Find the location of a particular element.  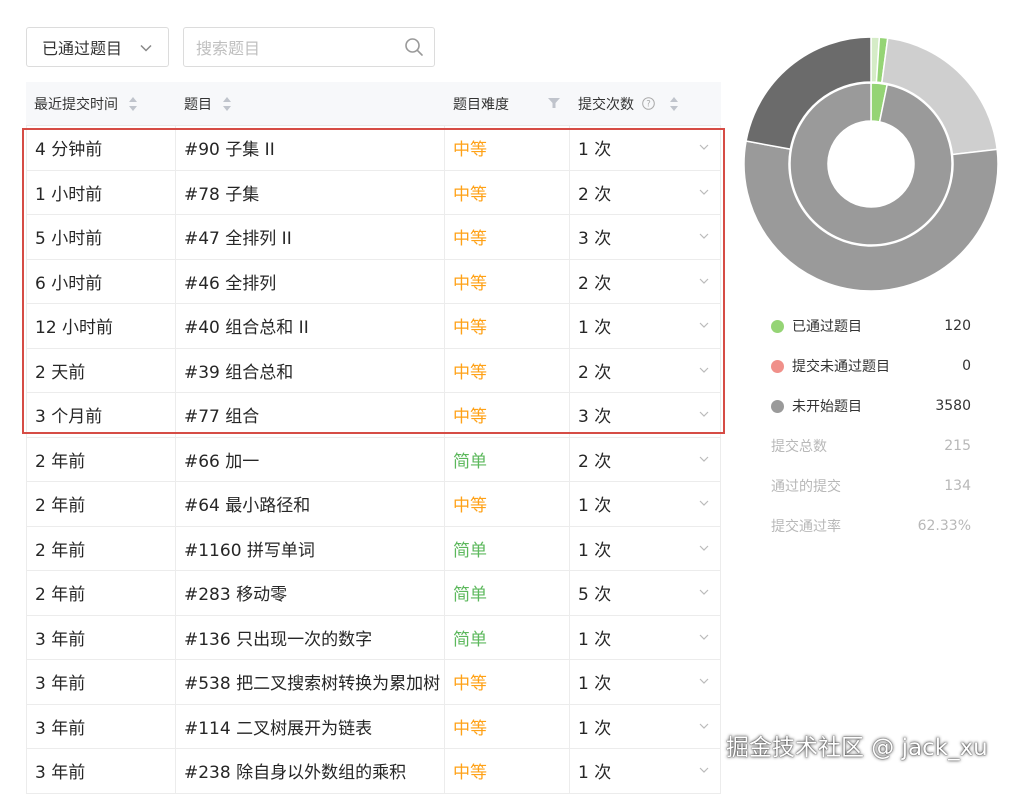

table-row: 2 年前 #66 加一 简单 2 次 is located at coordinates (373, 459).